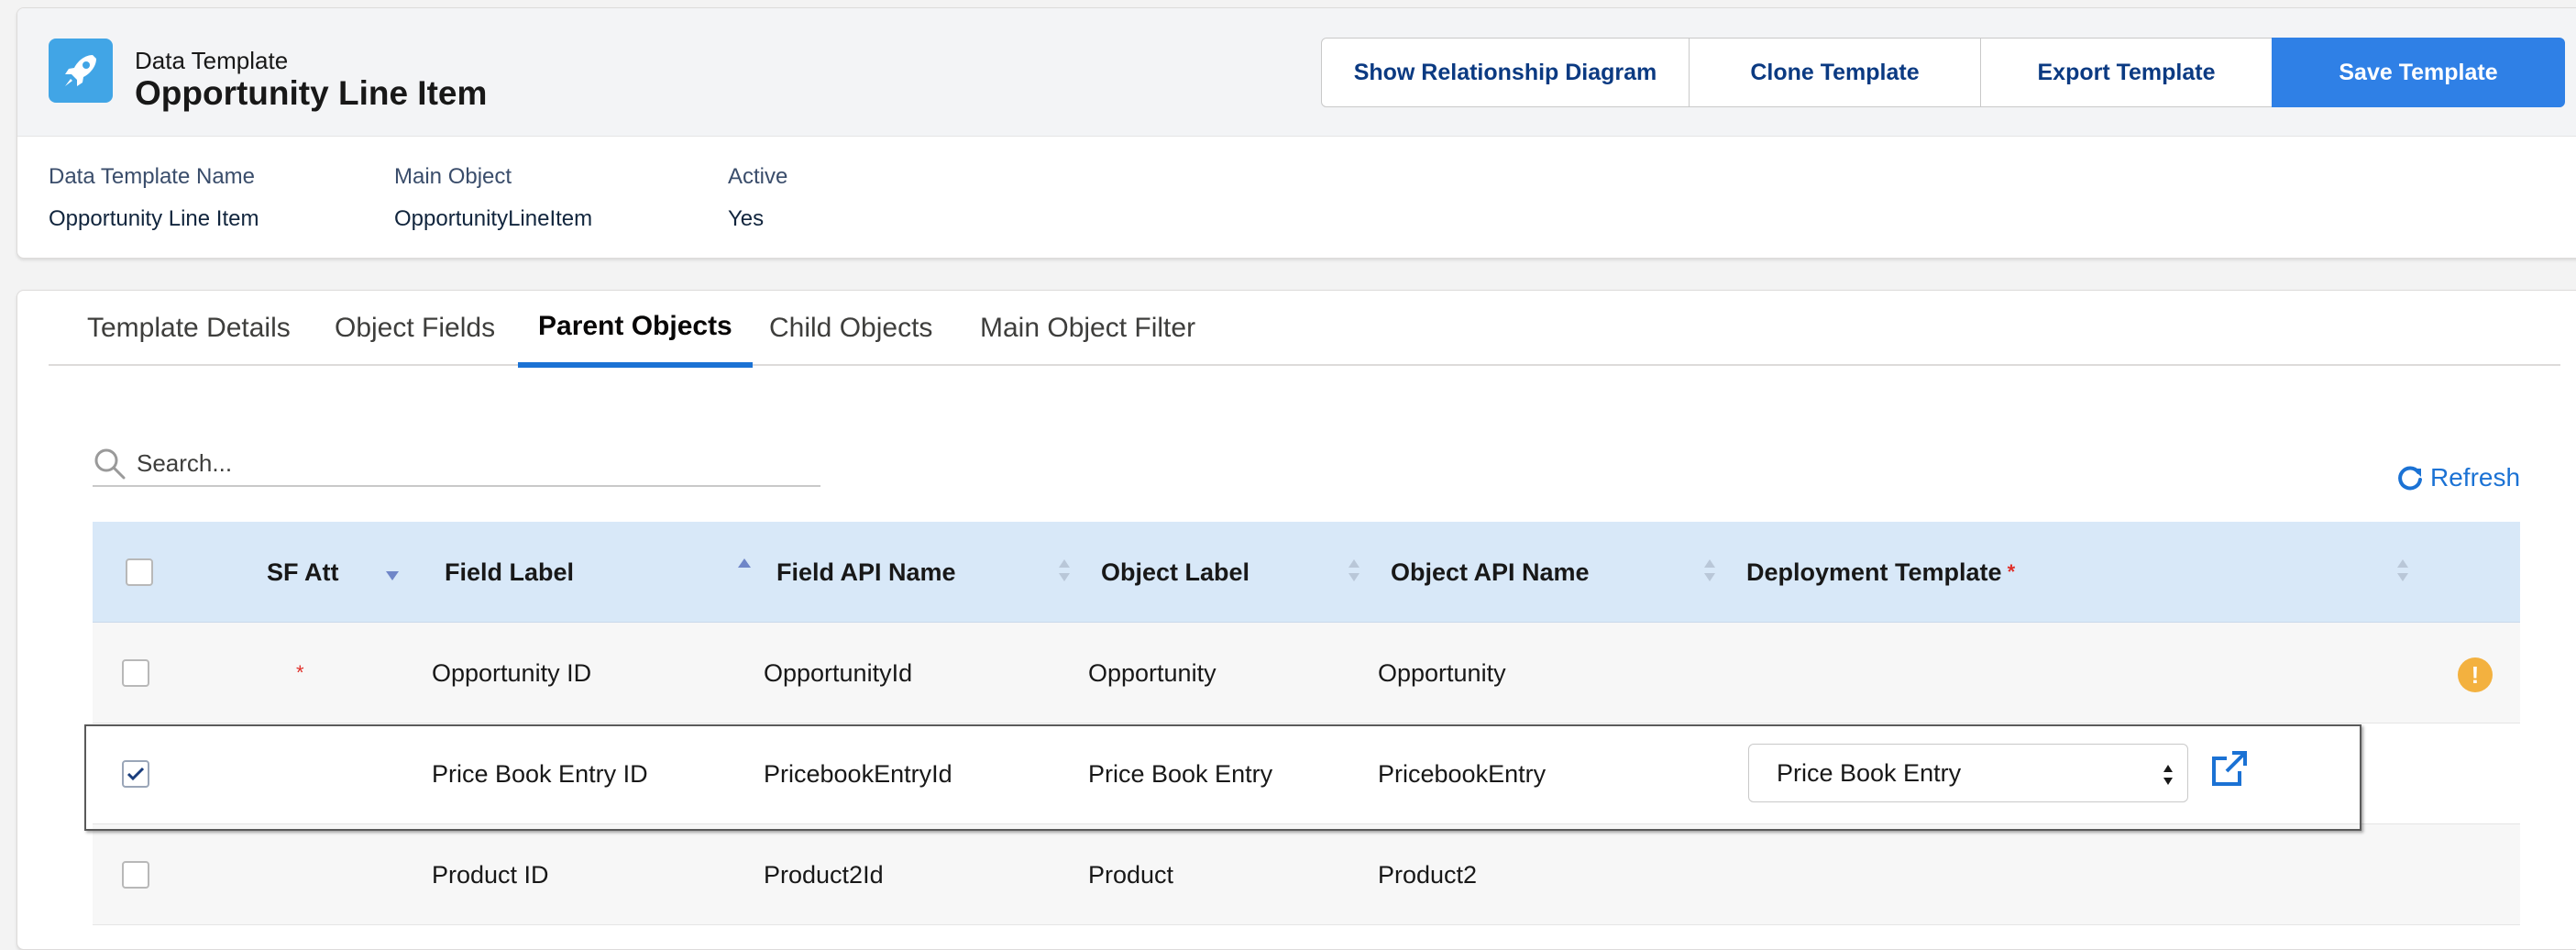 The height and width of the screenshot is (950, 2576). Describe the element at coordinates (311, 93) in the screenshot. I see `page-title: Opportunity Line Item` at that location.